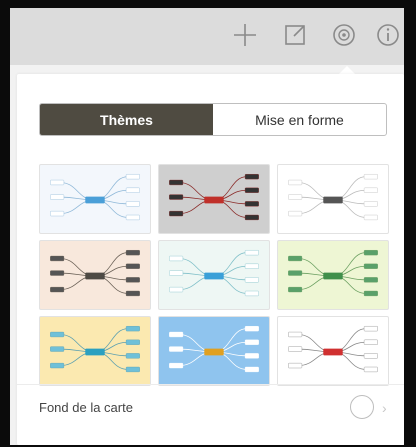  Describe the element at coordinates (344, 35) in the screenshot. I see `theme-palette-icon` at that location.